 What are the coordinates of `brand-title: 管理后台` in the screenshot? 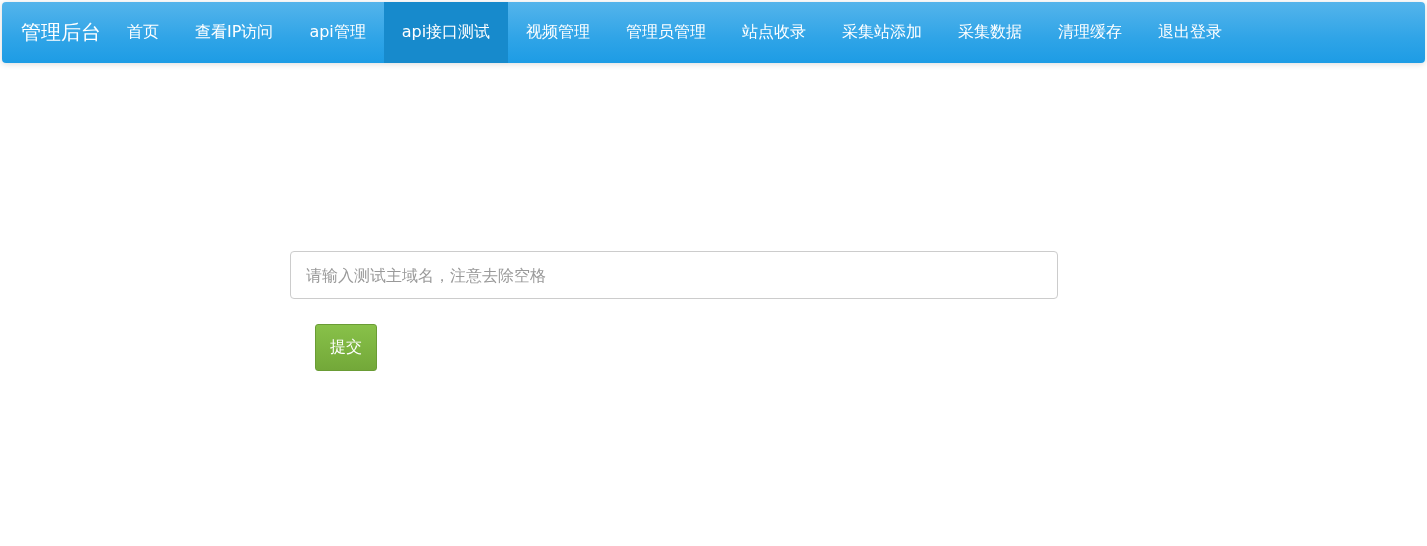 It's located at (61, 32).